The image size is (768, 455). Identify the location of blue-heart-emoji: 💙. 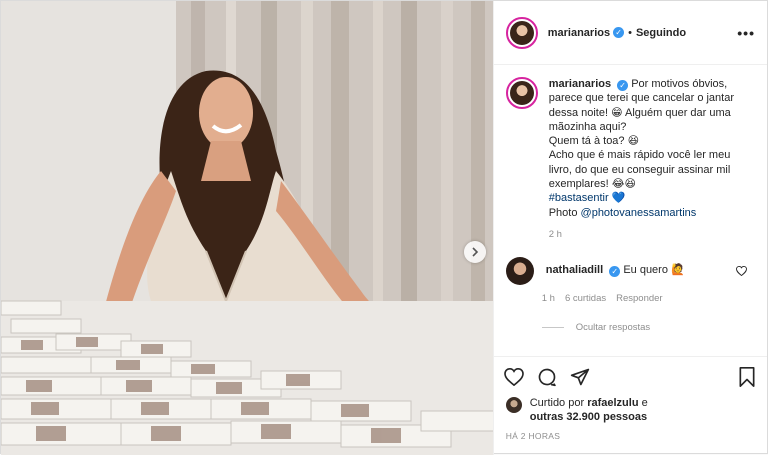
(618, 198).